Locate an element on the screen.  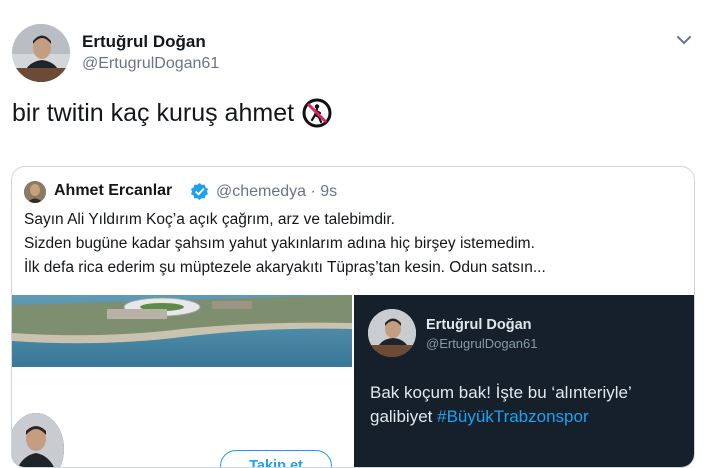
profile-card: Takip et is located at coordinates (182, 417).